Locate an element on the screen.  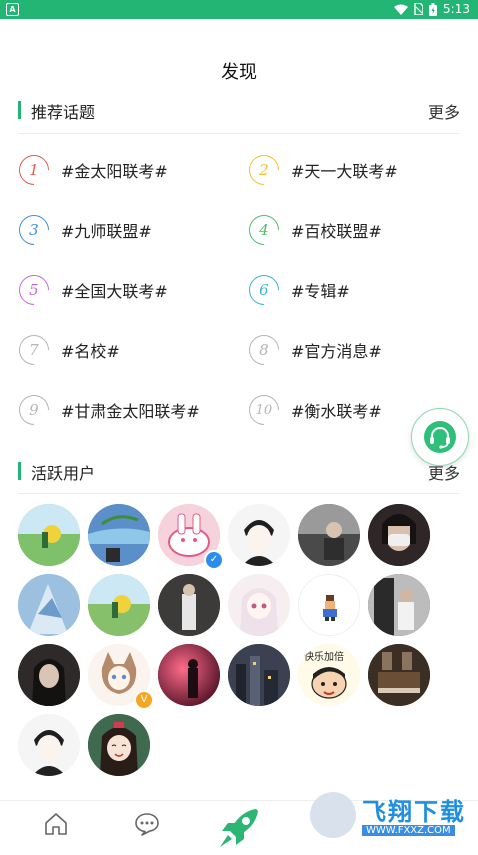
topic-item: 6 #专辑# is located at coordinates (296, 290).